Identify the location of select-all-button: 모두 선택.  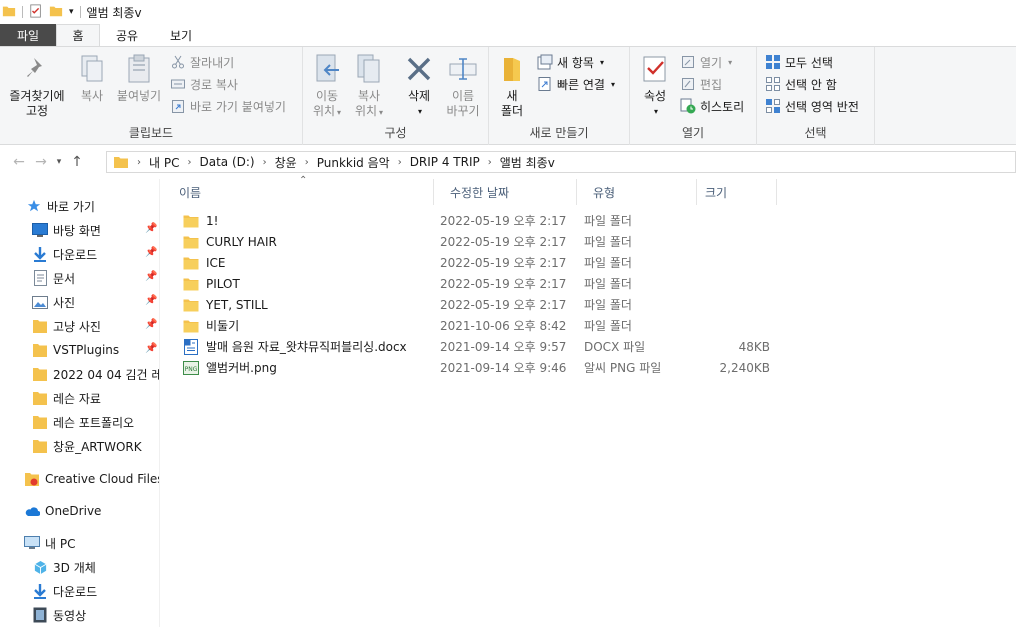
(799, 62).